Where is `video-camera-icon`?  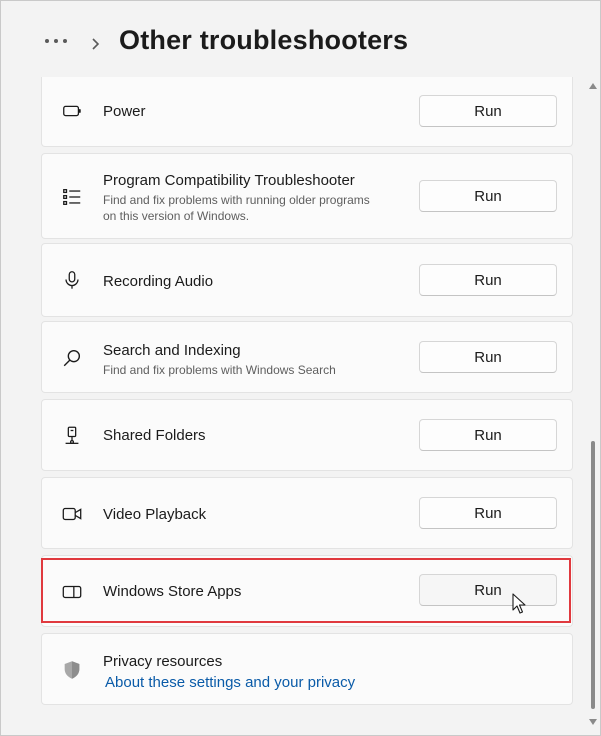 video-camera-icon is located at coordinates (72, 514).